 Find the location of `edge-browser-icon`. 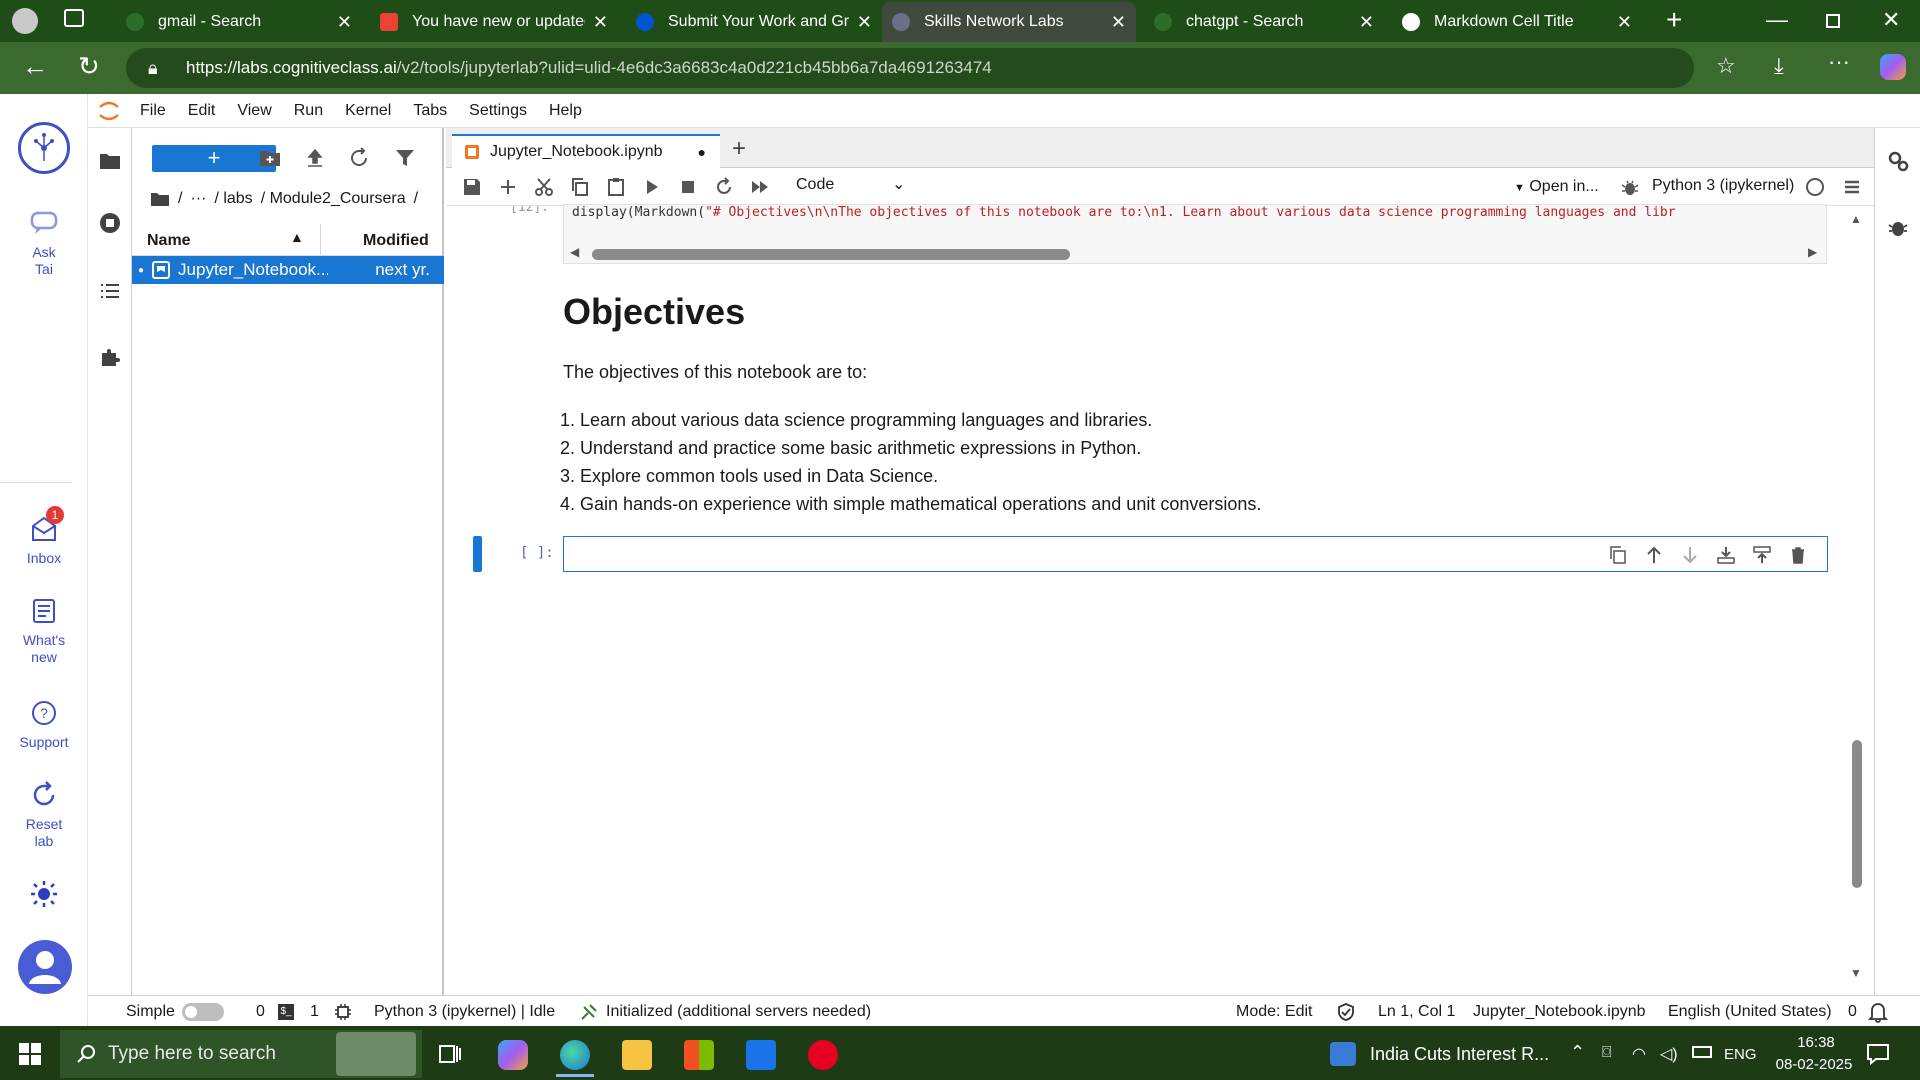

edge-browser-icon is located at coordinates (575, 1055).